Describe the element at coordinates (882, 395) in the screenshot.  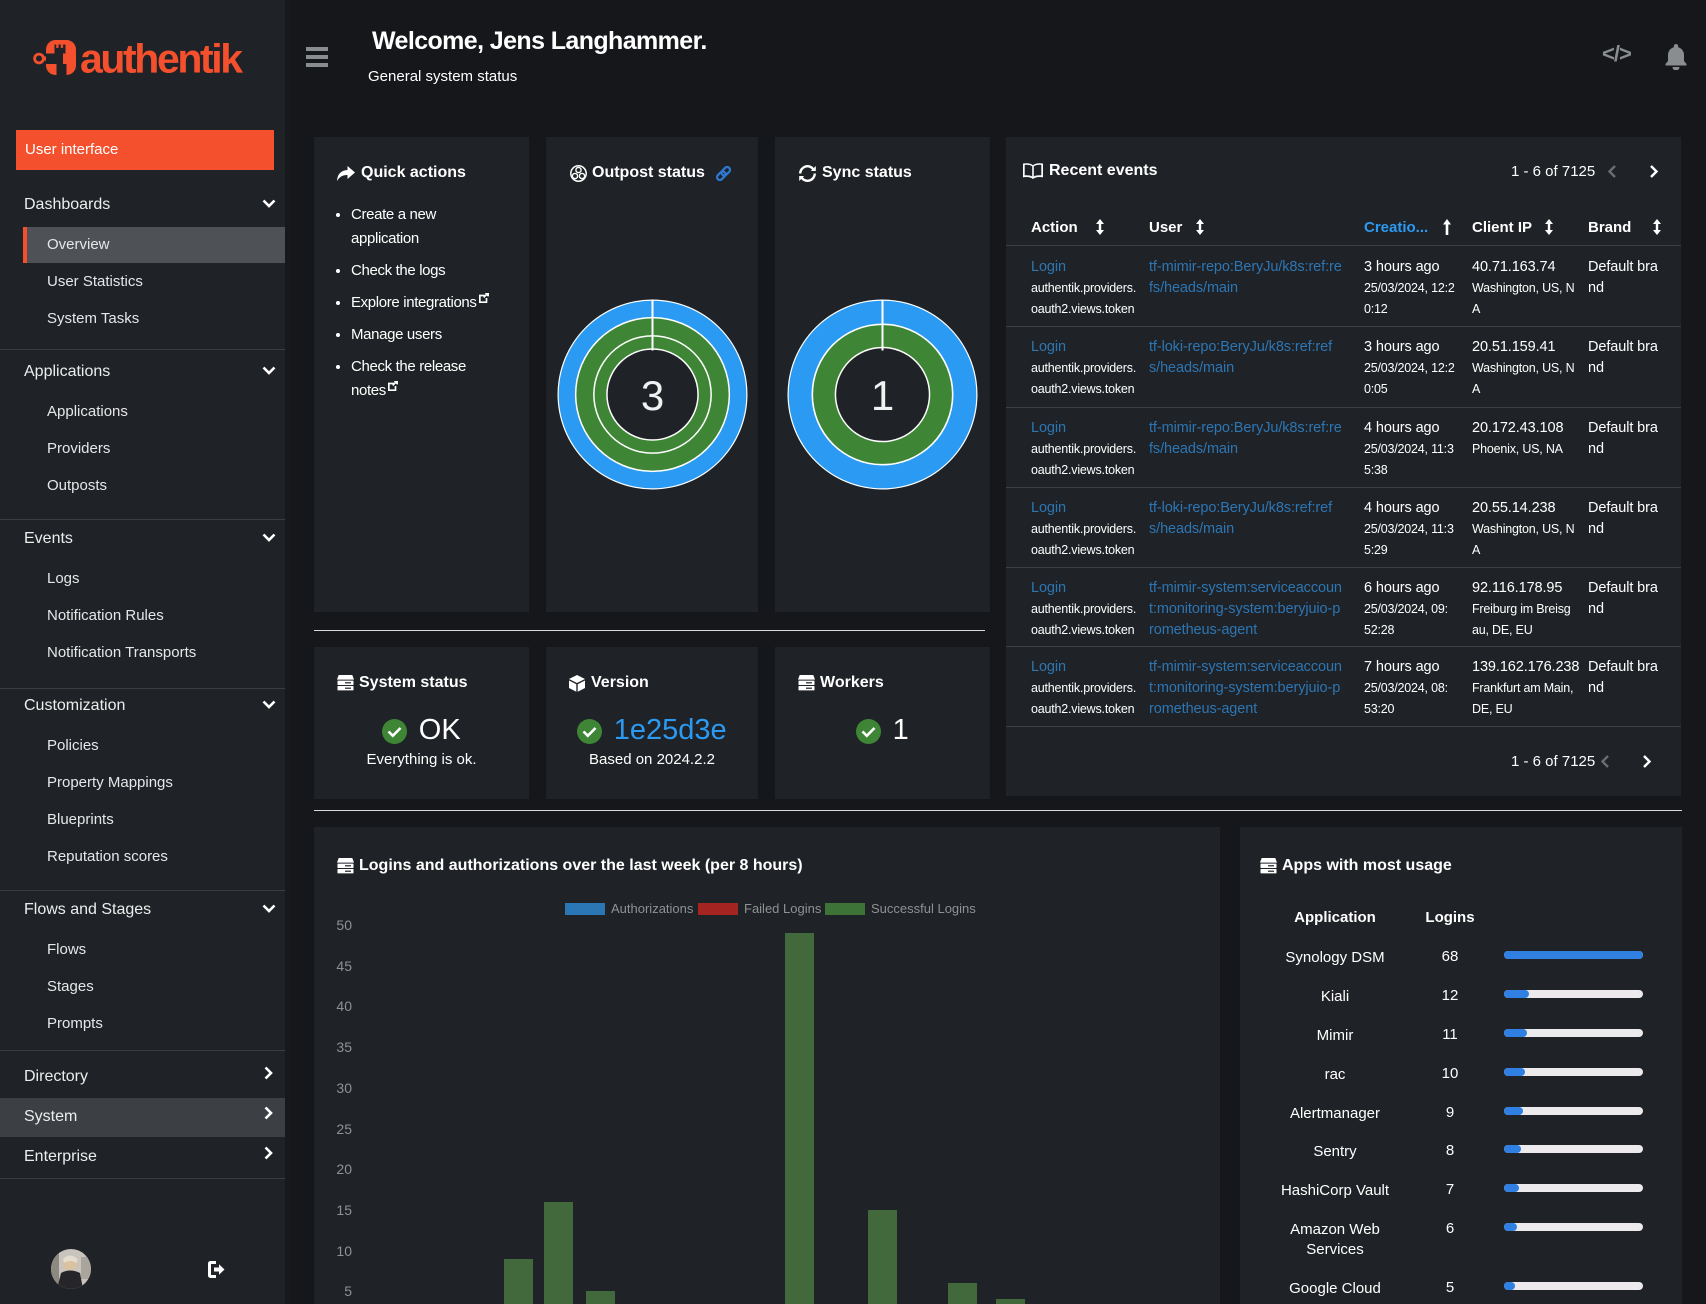
I see `svg-text: 1` at that location.